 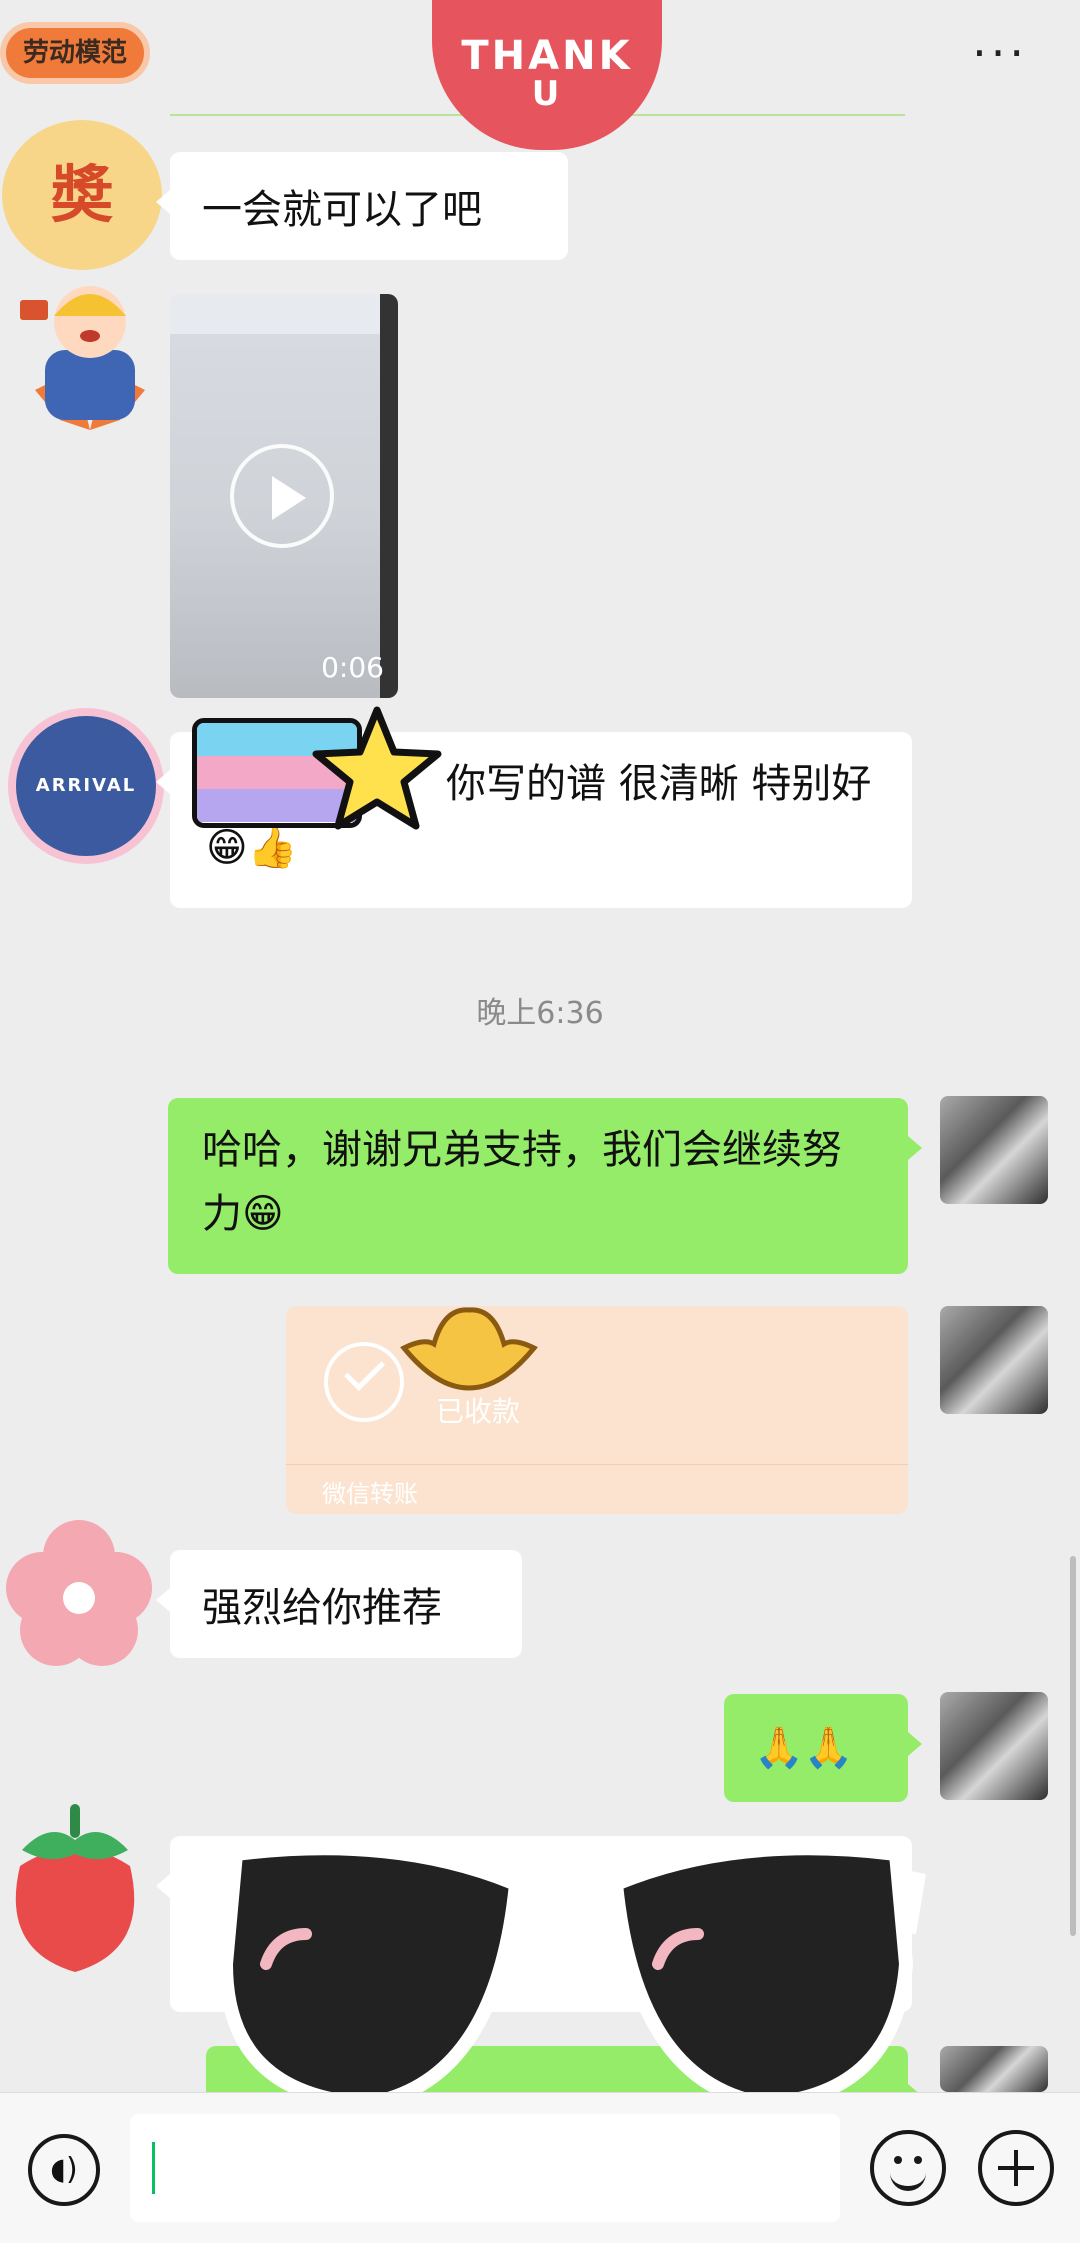 What do you see at coordinates (389, 496) in the screenshot?
I see `video-thumbnail-edge` at bounding box center [389, 496].